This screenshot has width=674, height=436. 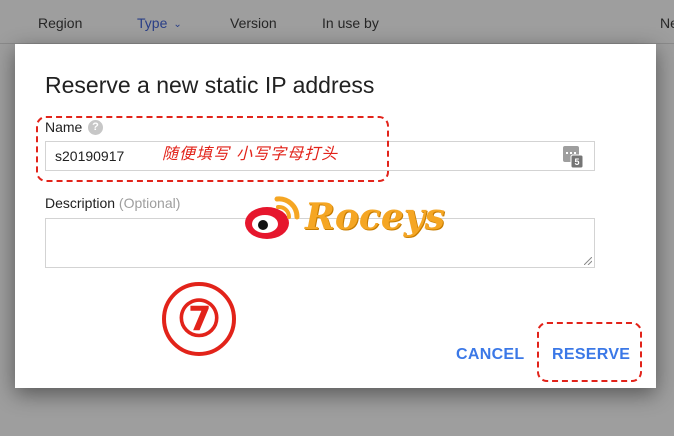 I want to click on step-number-badge: ⑦, so click(x=199, y=319).